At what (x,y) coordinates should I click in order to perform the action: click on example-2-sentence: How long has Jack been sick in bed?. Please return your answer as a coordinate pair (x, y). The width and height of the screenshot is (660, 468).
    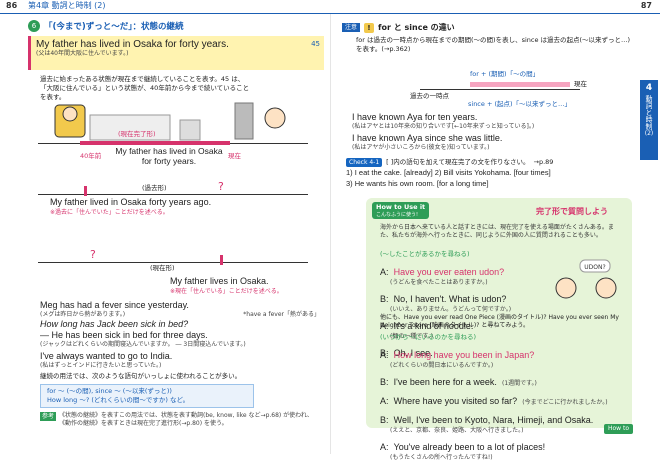
    Looking at the image, I should click on (114, 324).